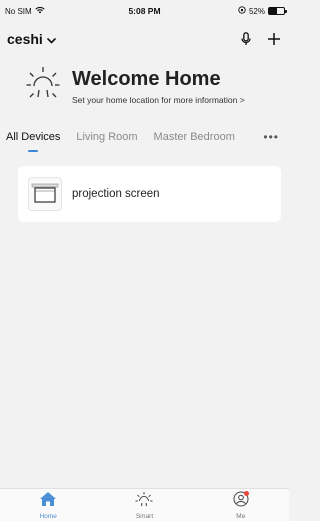 Image resolution: width=320 pixels, height=521 pixels. I want to click on tab-label: Me, so click(241, 516).